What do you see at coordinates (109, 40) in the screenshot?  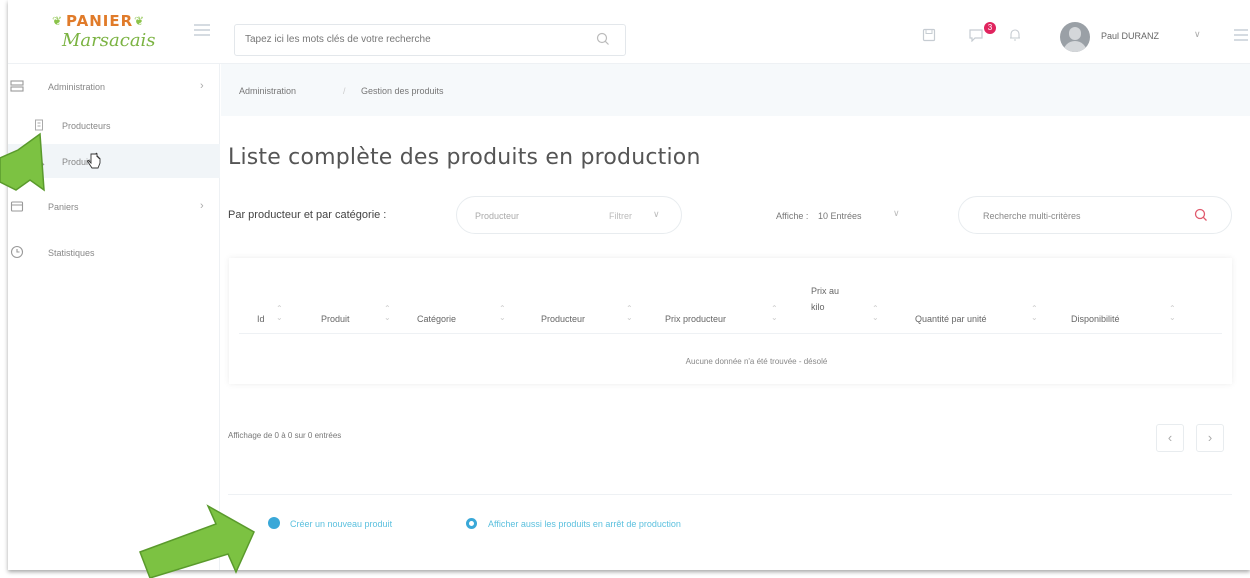 I see `logo-line2: Marsacais` at bounding box center [109, 40].